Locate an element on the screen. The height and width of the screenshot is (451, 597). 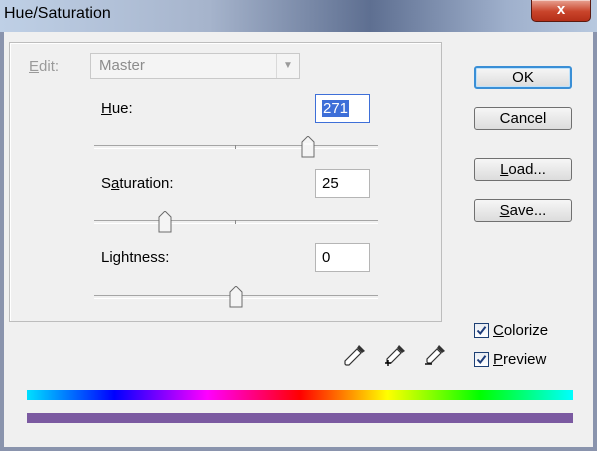
saturation-input: 25 is located at coordinates (342, 183).